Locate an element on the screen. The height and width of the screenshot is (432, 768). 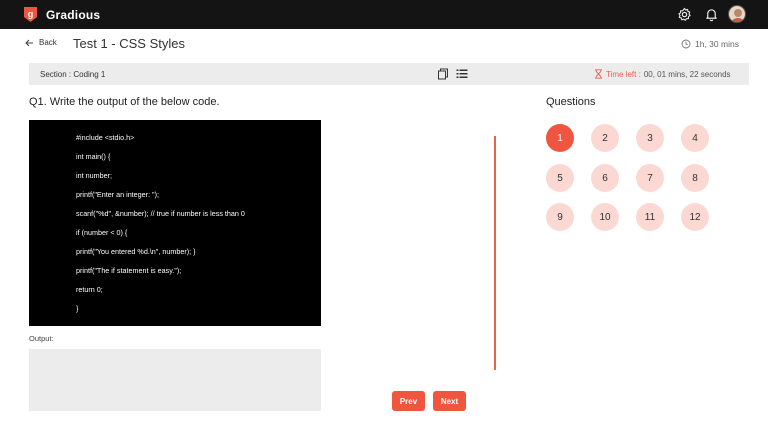
svg-text: g is located at coordinates (31, 14).